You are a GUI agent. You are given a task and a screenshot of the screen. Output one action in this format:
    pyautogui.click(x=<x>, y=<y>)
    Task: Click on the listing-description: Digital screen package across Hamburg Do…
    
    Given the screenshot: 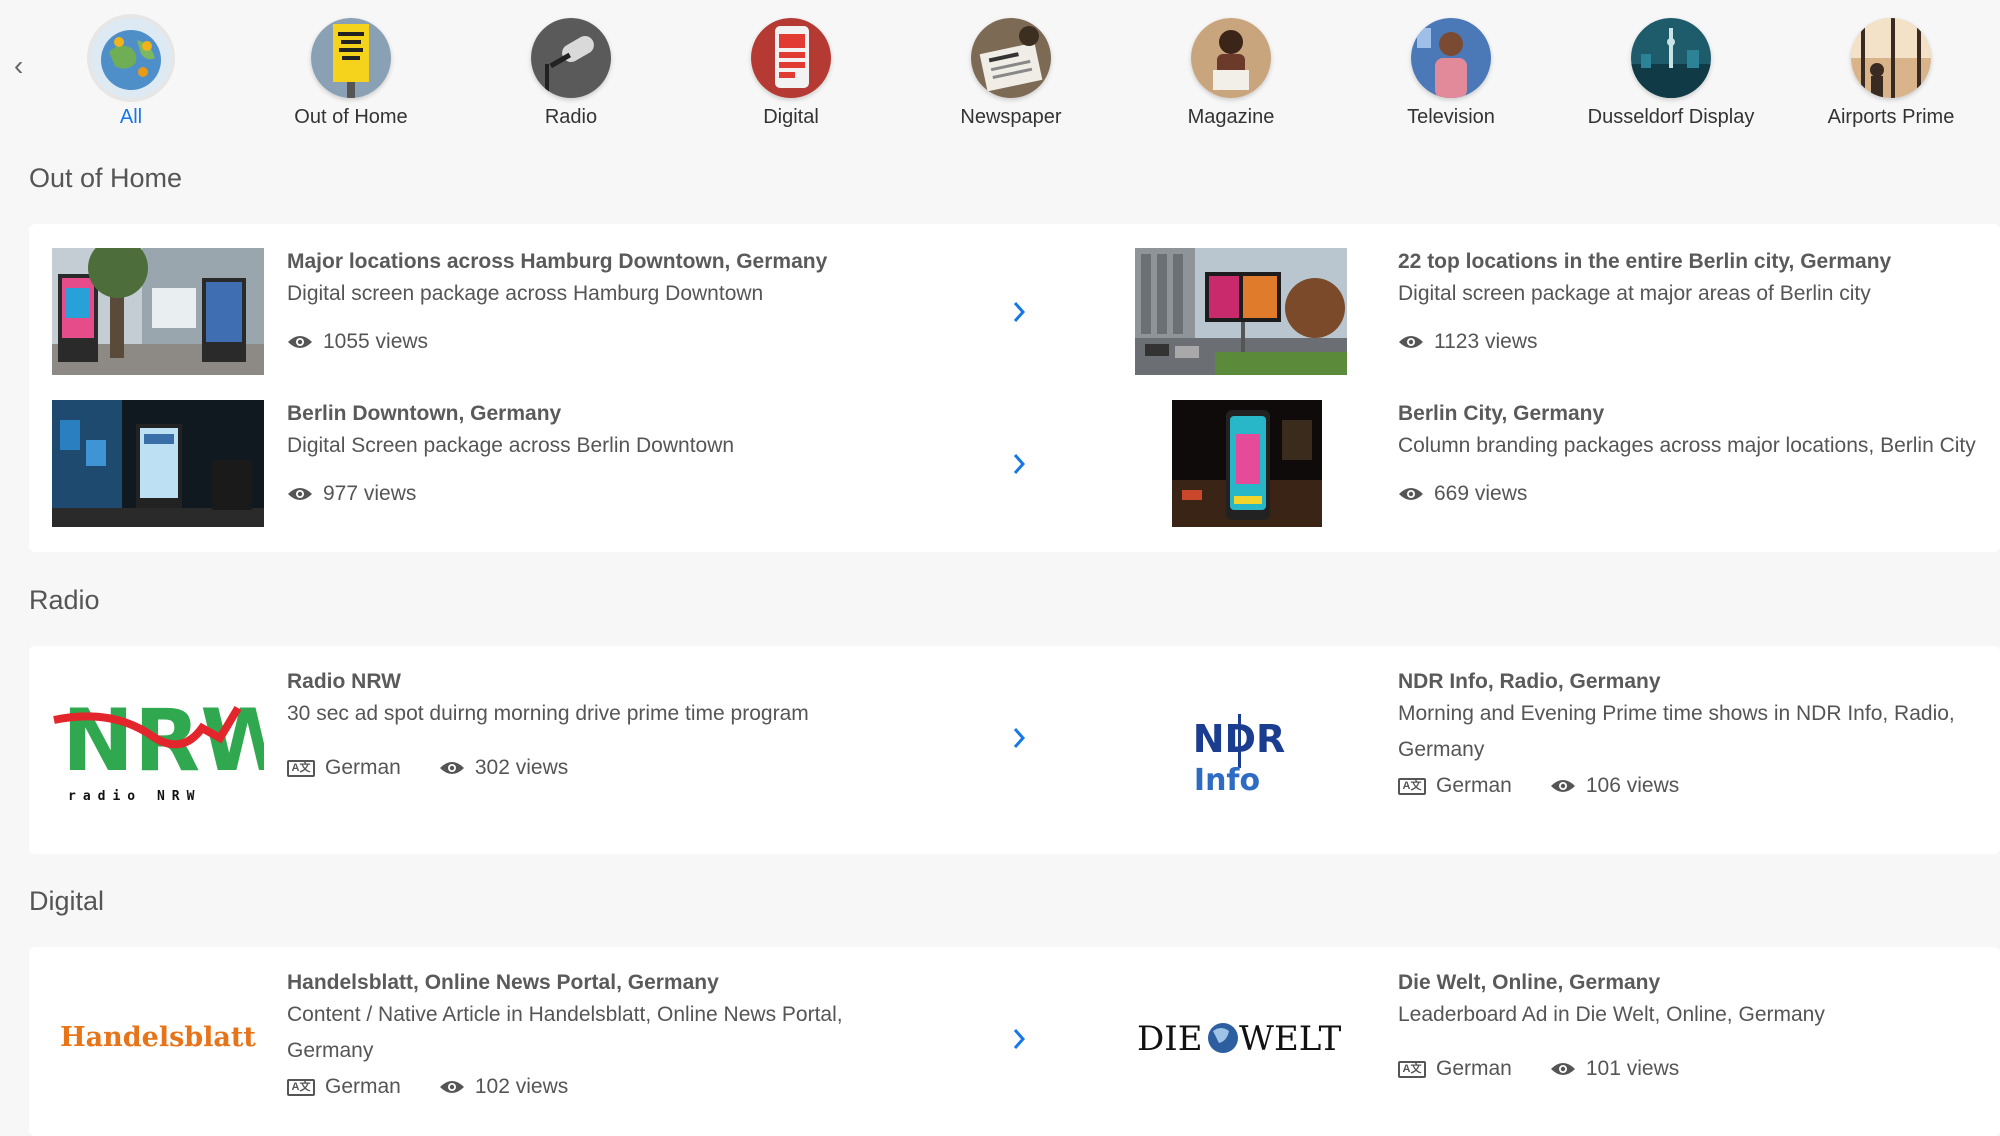 What is the action you would take?
    pyautogui.click(x=525, y=293)
    